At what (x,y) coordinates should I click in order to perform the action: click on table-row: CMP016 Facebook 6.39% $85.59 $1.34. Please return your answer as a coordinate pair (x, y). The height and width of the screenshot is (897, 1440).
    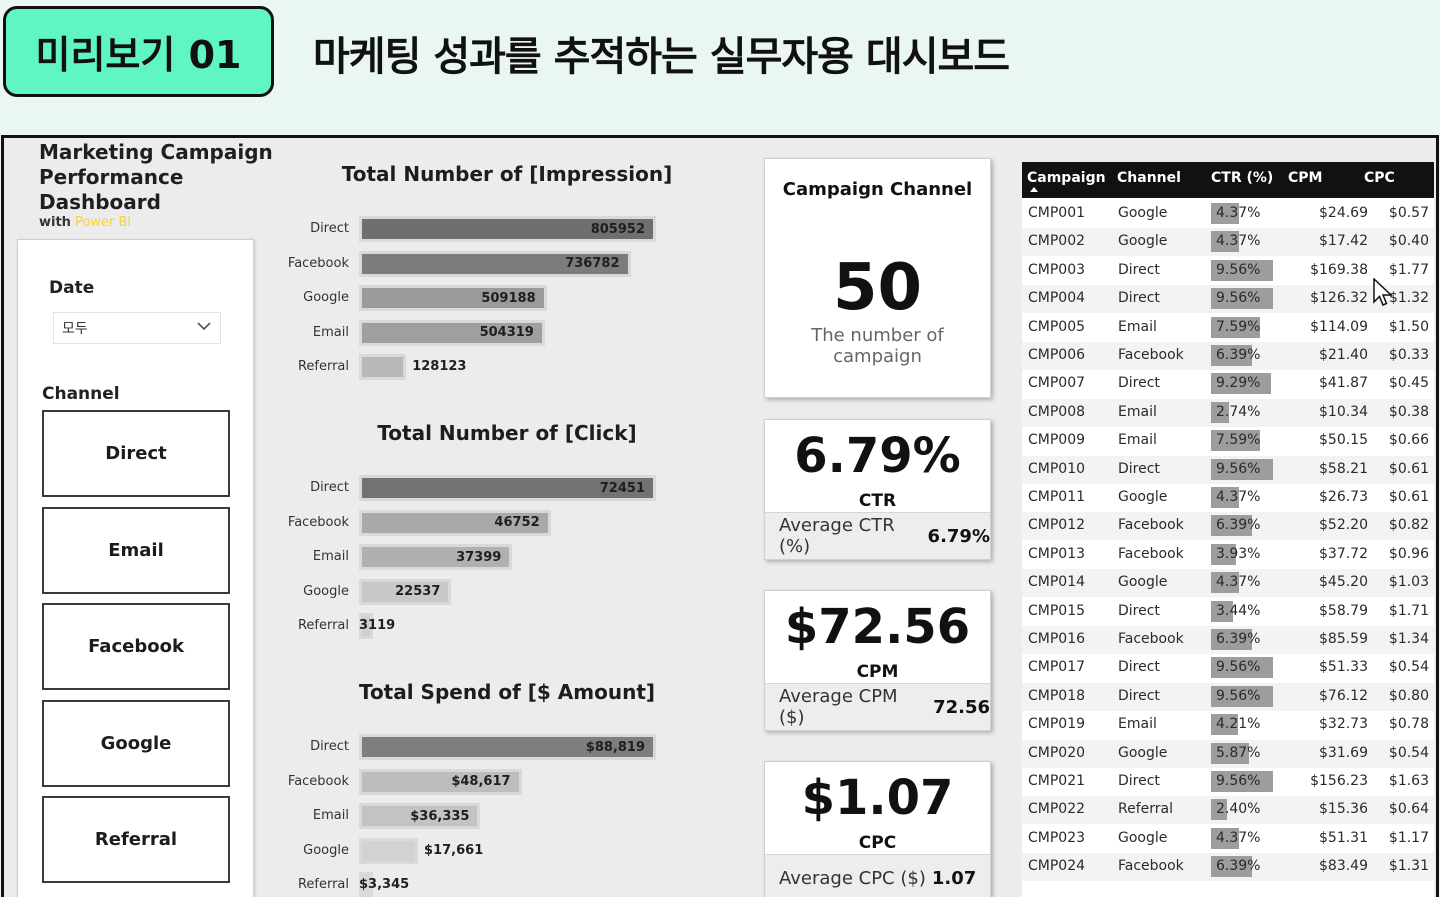
    Looking at the image, I should click on (1228, 640).